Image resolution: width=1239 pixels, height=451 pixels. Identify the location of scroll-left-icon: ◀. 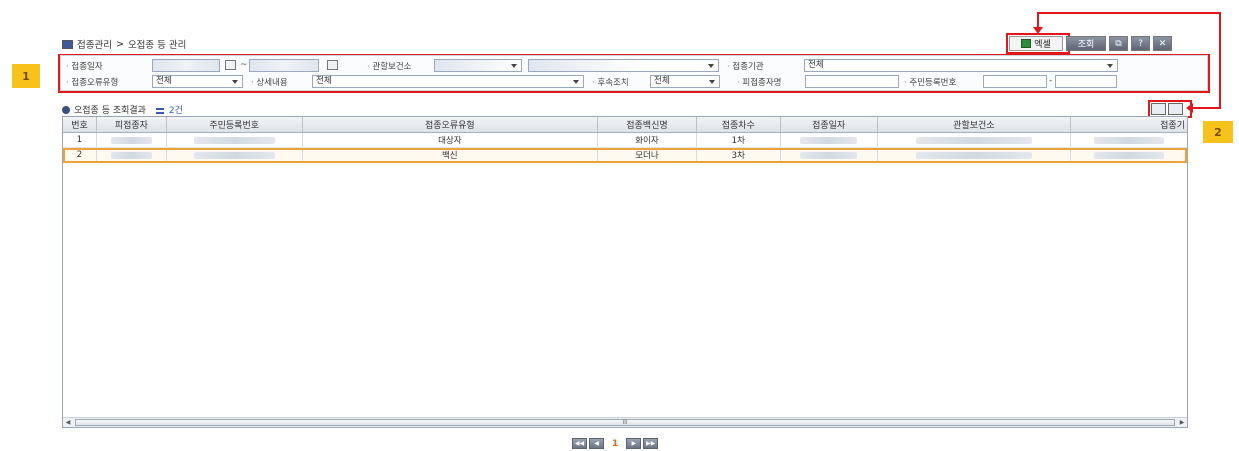
(68, 422).